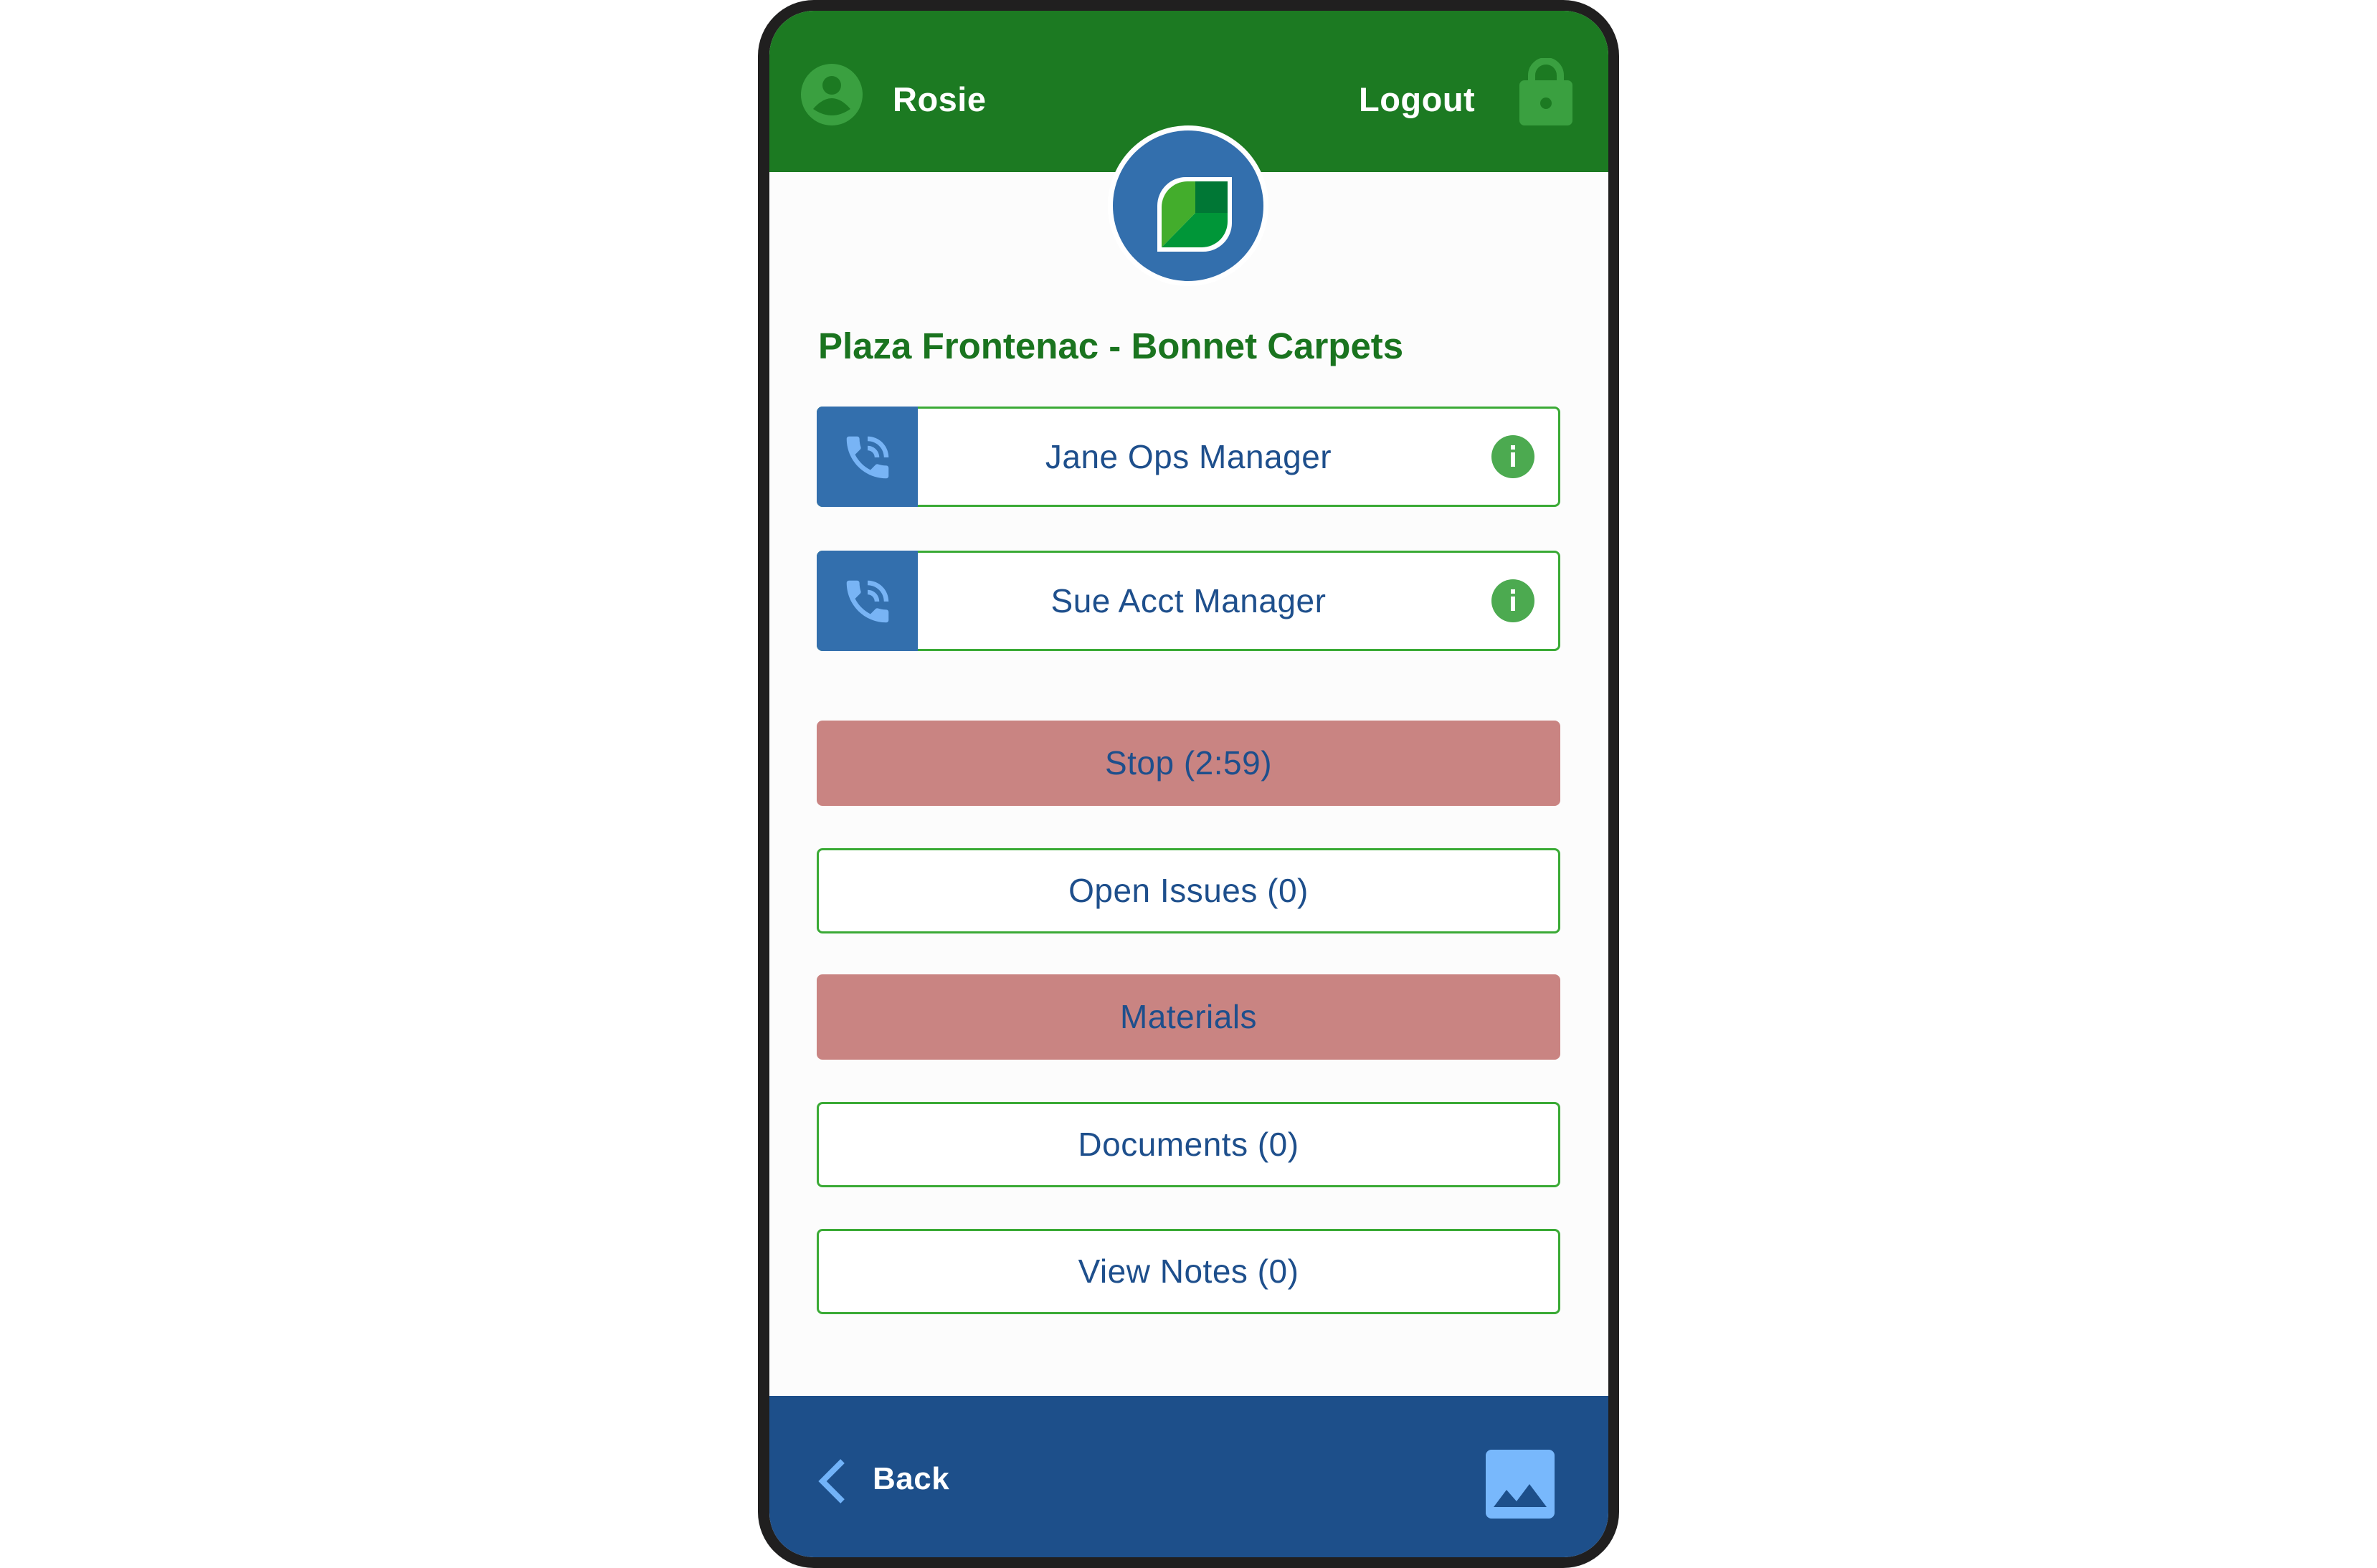 The width and height of the screenshot is (2377, 1568). Describe the element at coordinates (1189, 890) in the screenshot. I see `open-issues-button: Open Issues (0)` at that location.